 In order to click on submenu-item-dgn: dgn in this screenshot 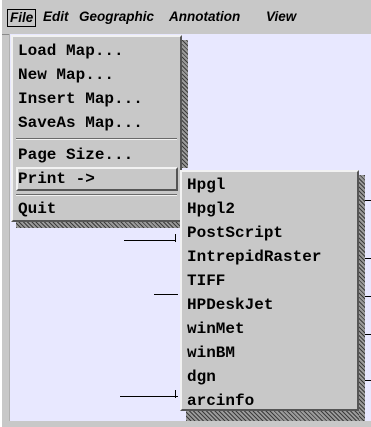, I will do `click(200, 377)`.